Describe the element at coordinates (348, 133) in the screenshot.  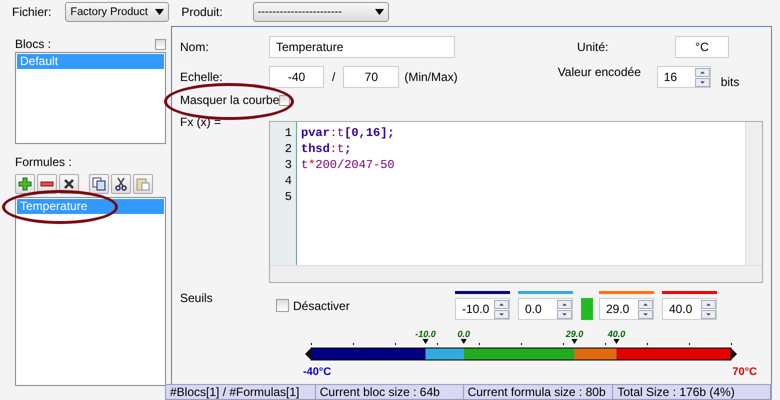
I see `code-line: pvar:t[0,16];` at that location.